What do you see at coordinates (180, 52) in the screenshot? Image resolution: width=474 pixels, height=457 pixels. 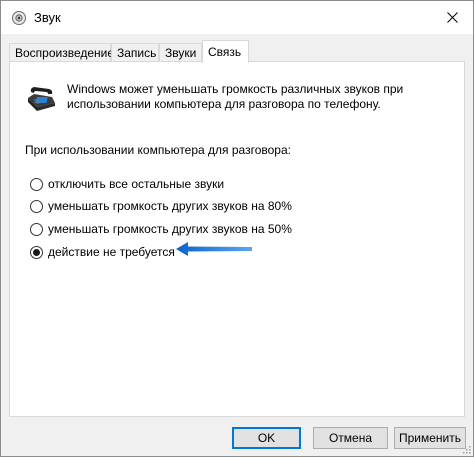 I see `tab-sounds: Звуки` at bounding box center [180, 52].